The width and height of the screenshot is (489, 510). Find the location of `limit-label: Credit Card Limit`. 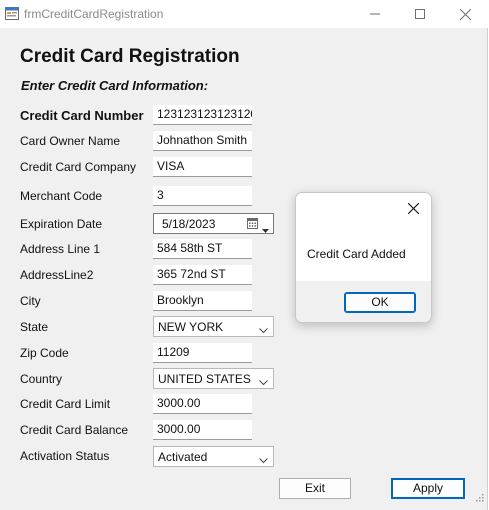

limit-label: Credit Card Limit is located at coordinates (65, 404).